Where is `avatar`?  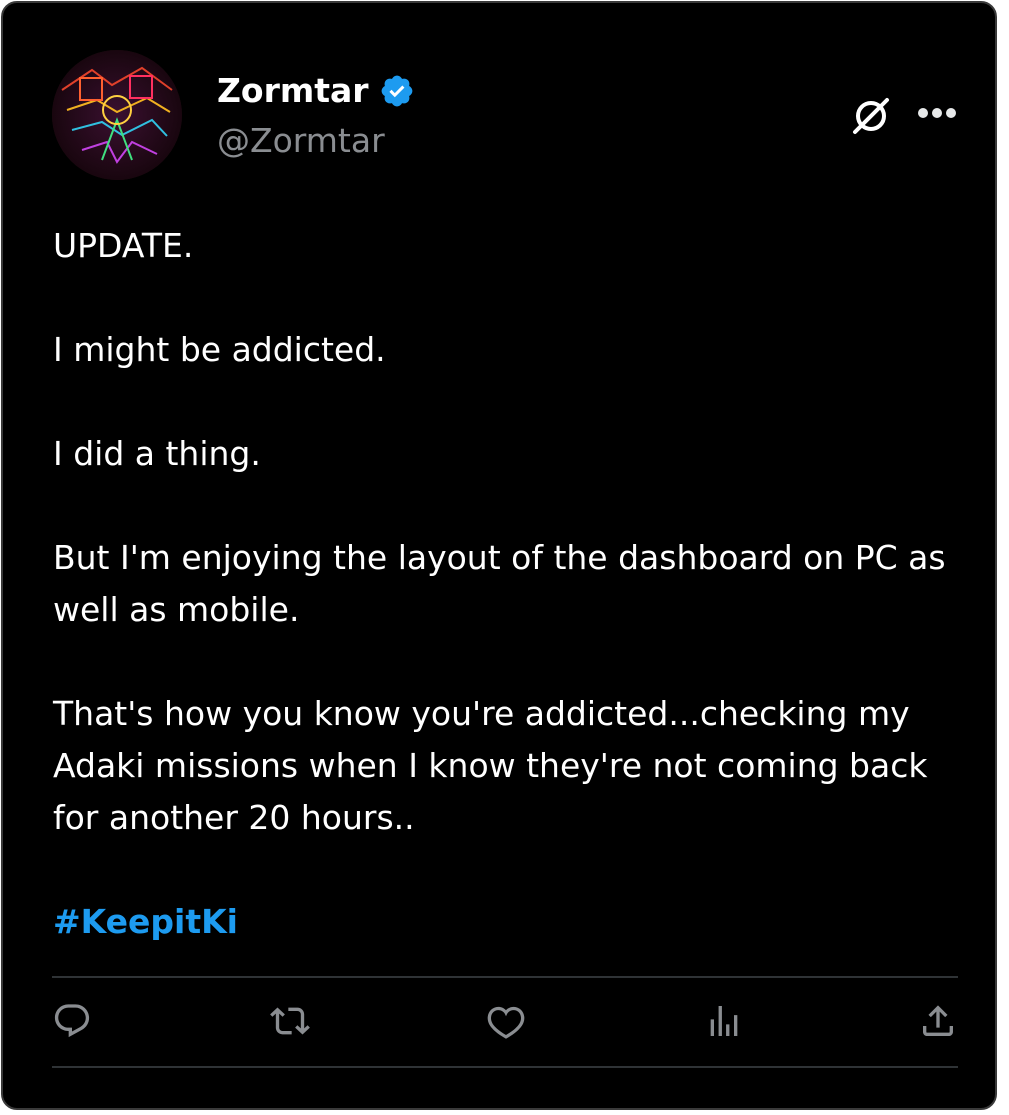 avatar is located at coordinates (117, 115).